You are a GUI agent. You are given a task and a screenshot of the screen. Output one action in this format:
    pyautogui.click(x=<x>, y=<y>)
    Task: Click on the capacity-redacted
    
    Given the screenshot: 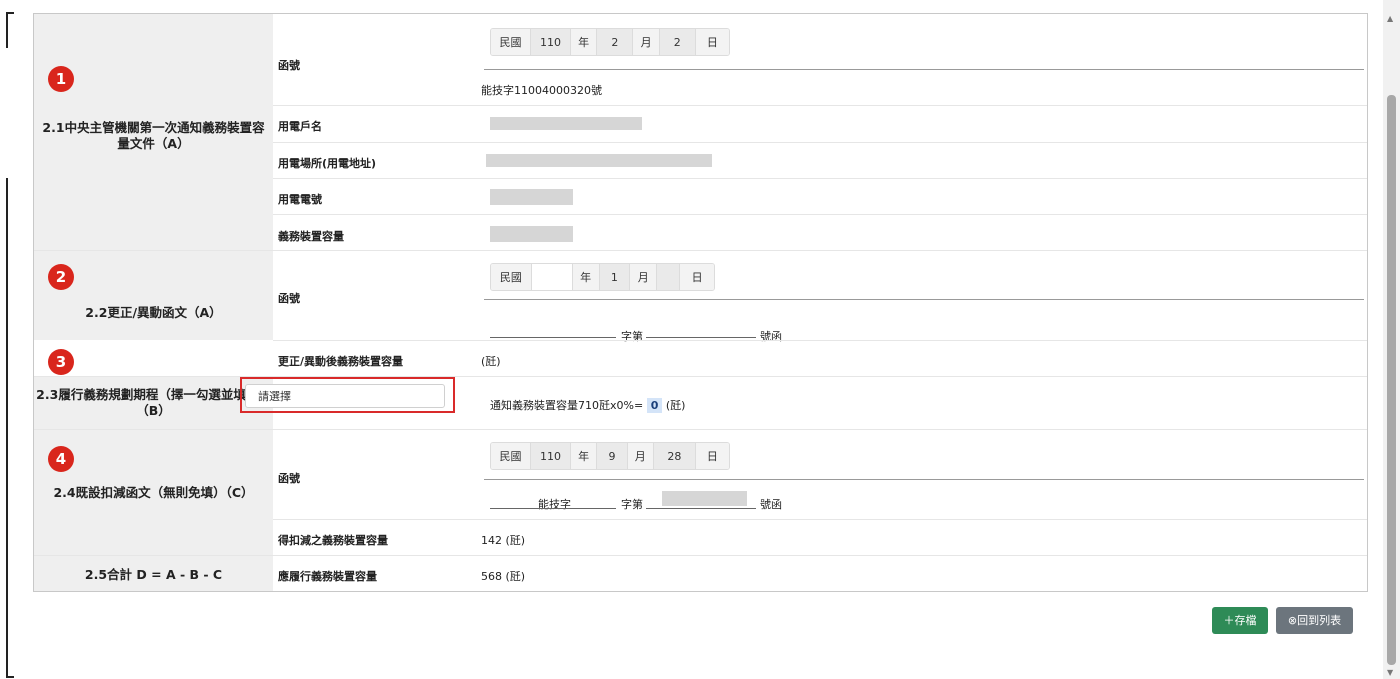 What is the action you would take?
    pyautogui.click(x=531, y=234)
    